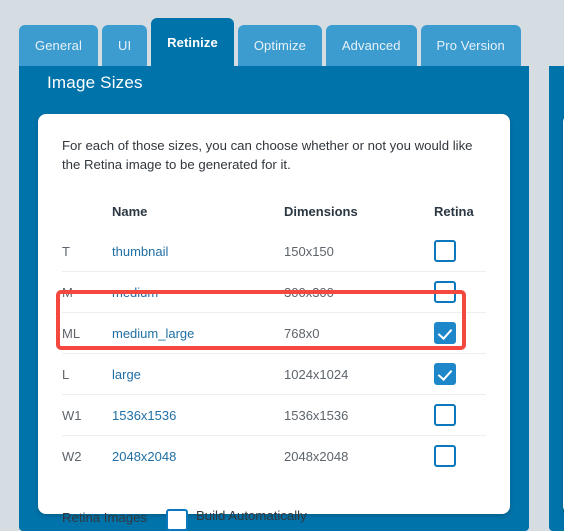 The image size is (564, 531). Describe the element at coordinates (192, 42) in the screenshot. I see `tab-retinize: Retinize` at that location.